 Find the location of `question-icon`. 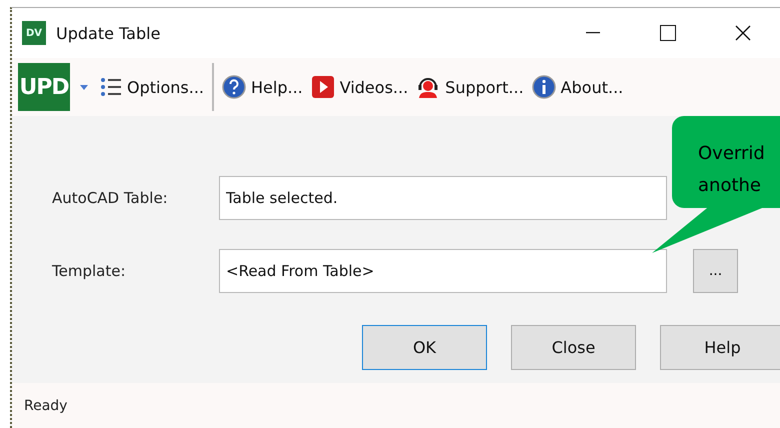

question-icon is located at coordinates (234, 87).